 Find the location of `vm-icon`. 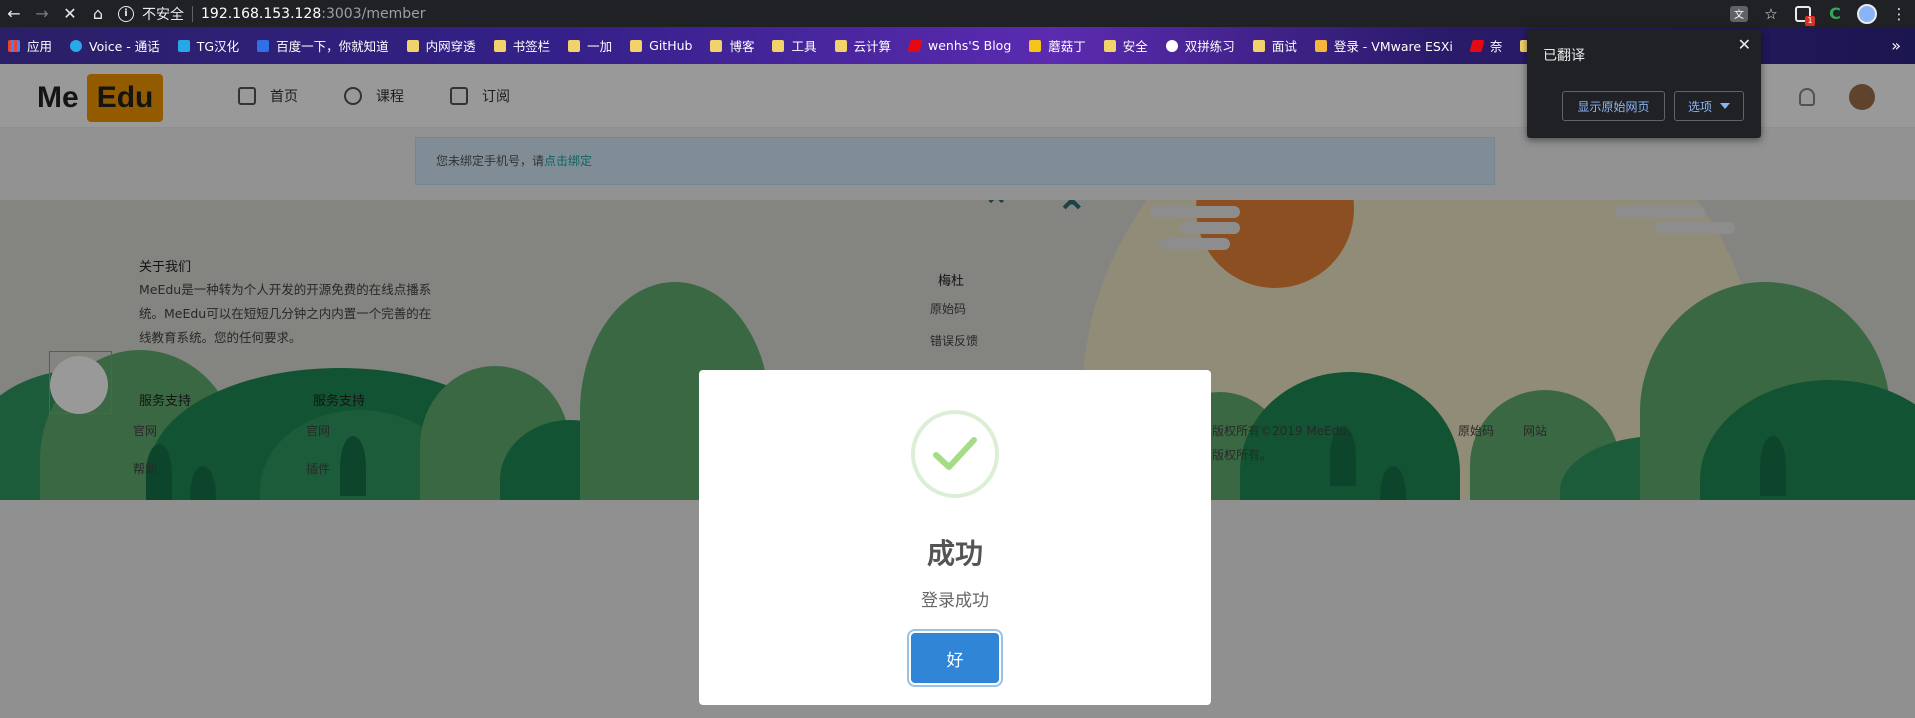

vm-icon is located at coordinates (1320, 45).